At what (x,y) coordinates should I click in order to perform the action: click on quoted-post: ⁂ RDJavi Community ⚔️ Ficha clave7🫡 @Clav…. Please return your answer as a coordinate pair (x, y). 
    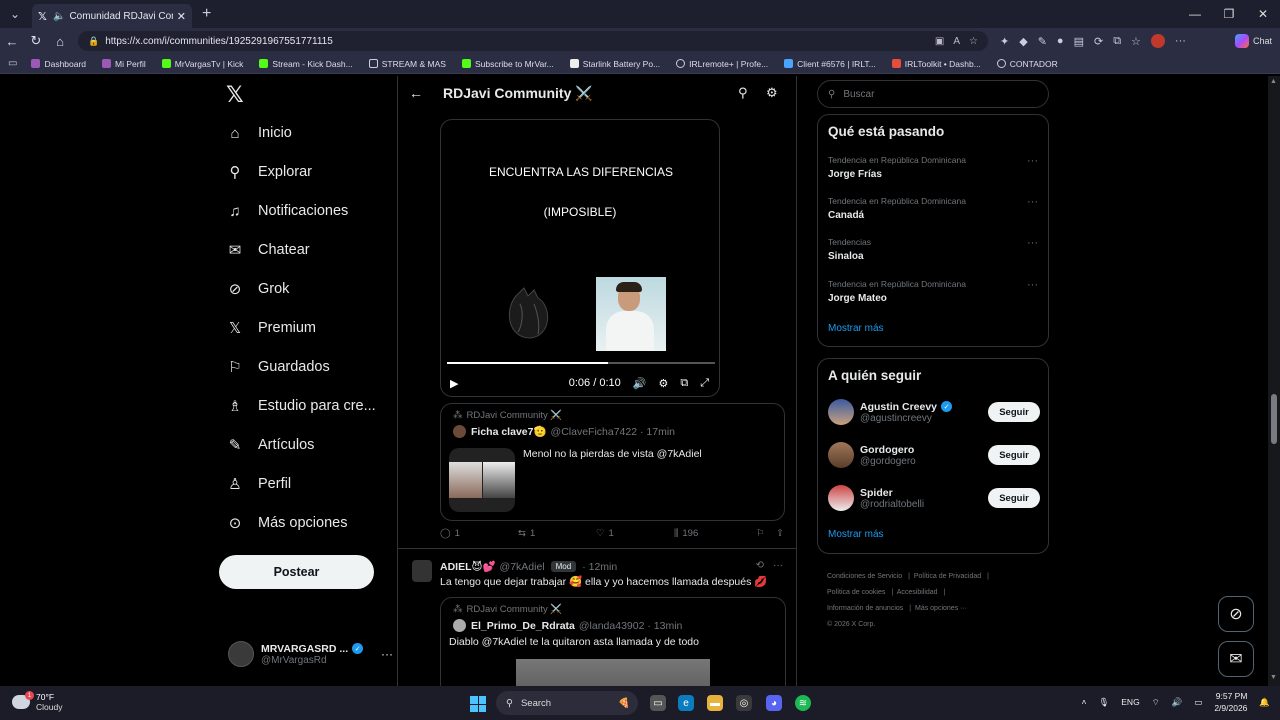
    Looking at the image, I should click on (612, 462).